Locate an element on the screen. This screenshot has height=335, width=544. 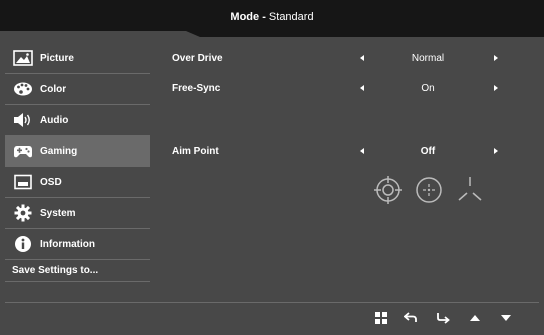
sidebar-item-osd: OSD is located at coordinates (77, 182).